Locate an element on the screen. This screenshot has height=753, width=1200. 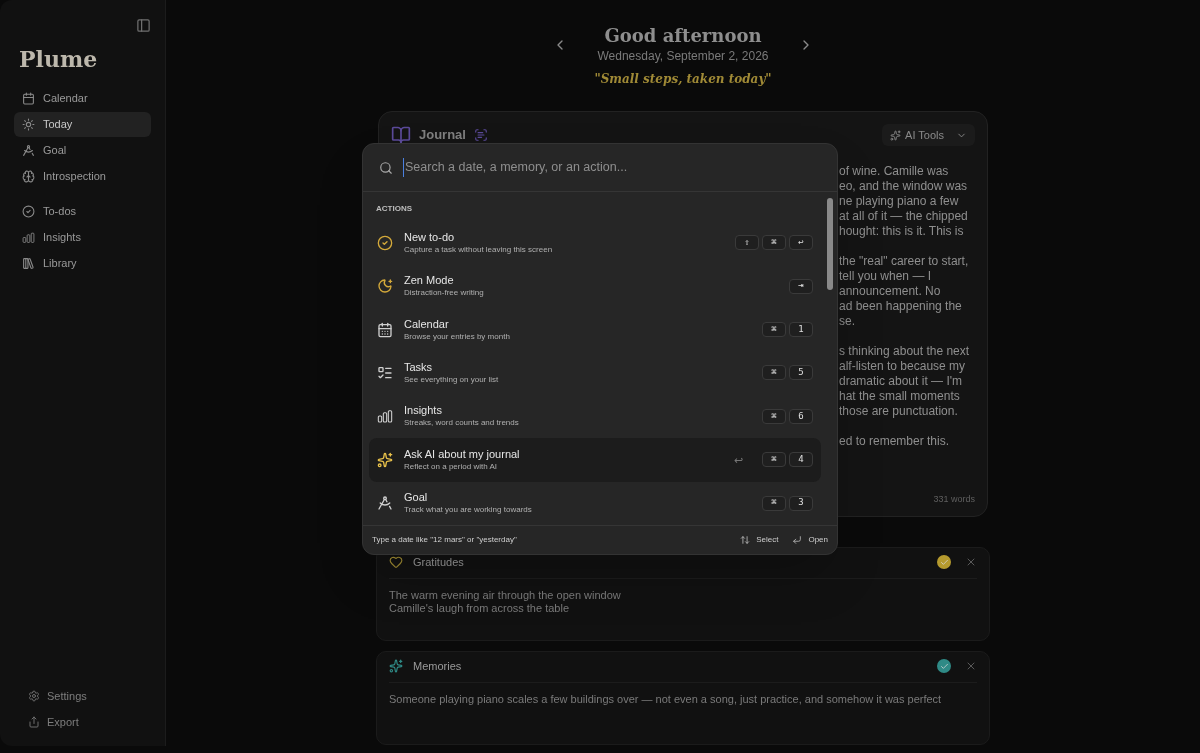
key-cap: ⇧ is located at coordinates (747, 243).